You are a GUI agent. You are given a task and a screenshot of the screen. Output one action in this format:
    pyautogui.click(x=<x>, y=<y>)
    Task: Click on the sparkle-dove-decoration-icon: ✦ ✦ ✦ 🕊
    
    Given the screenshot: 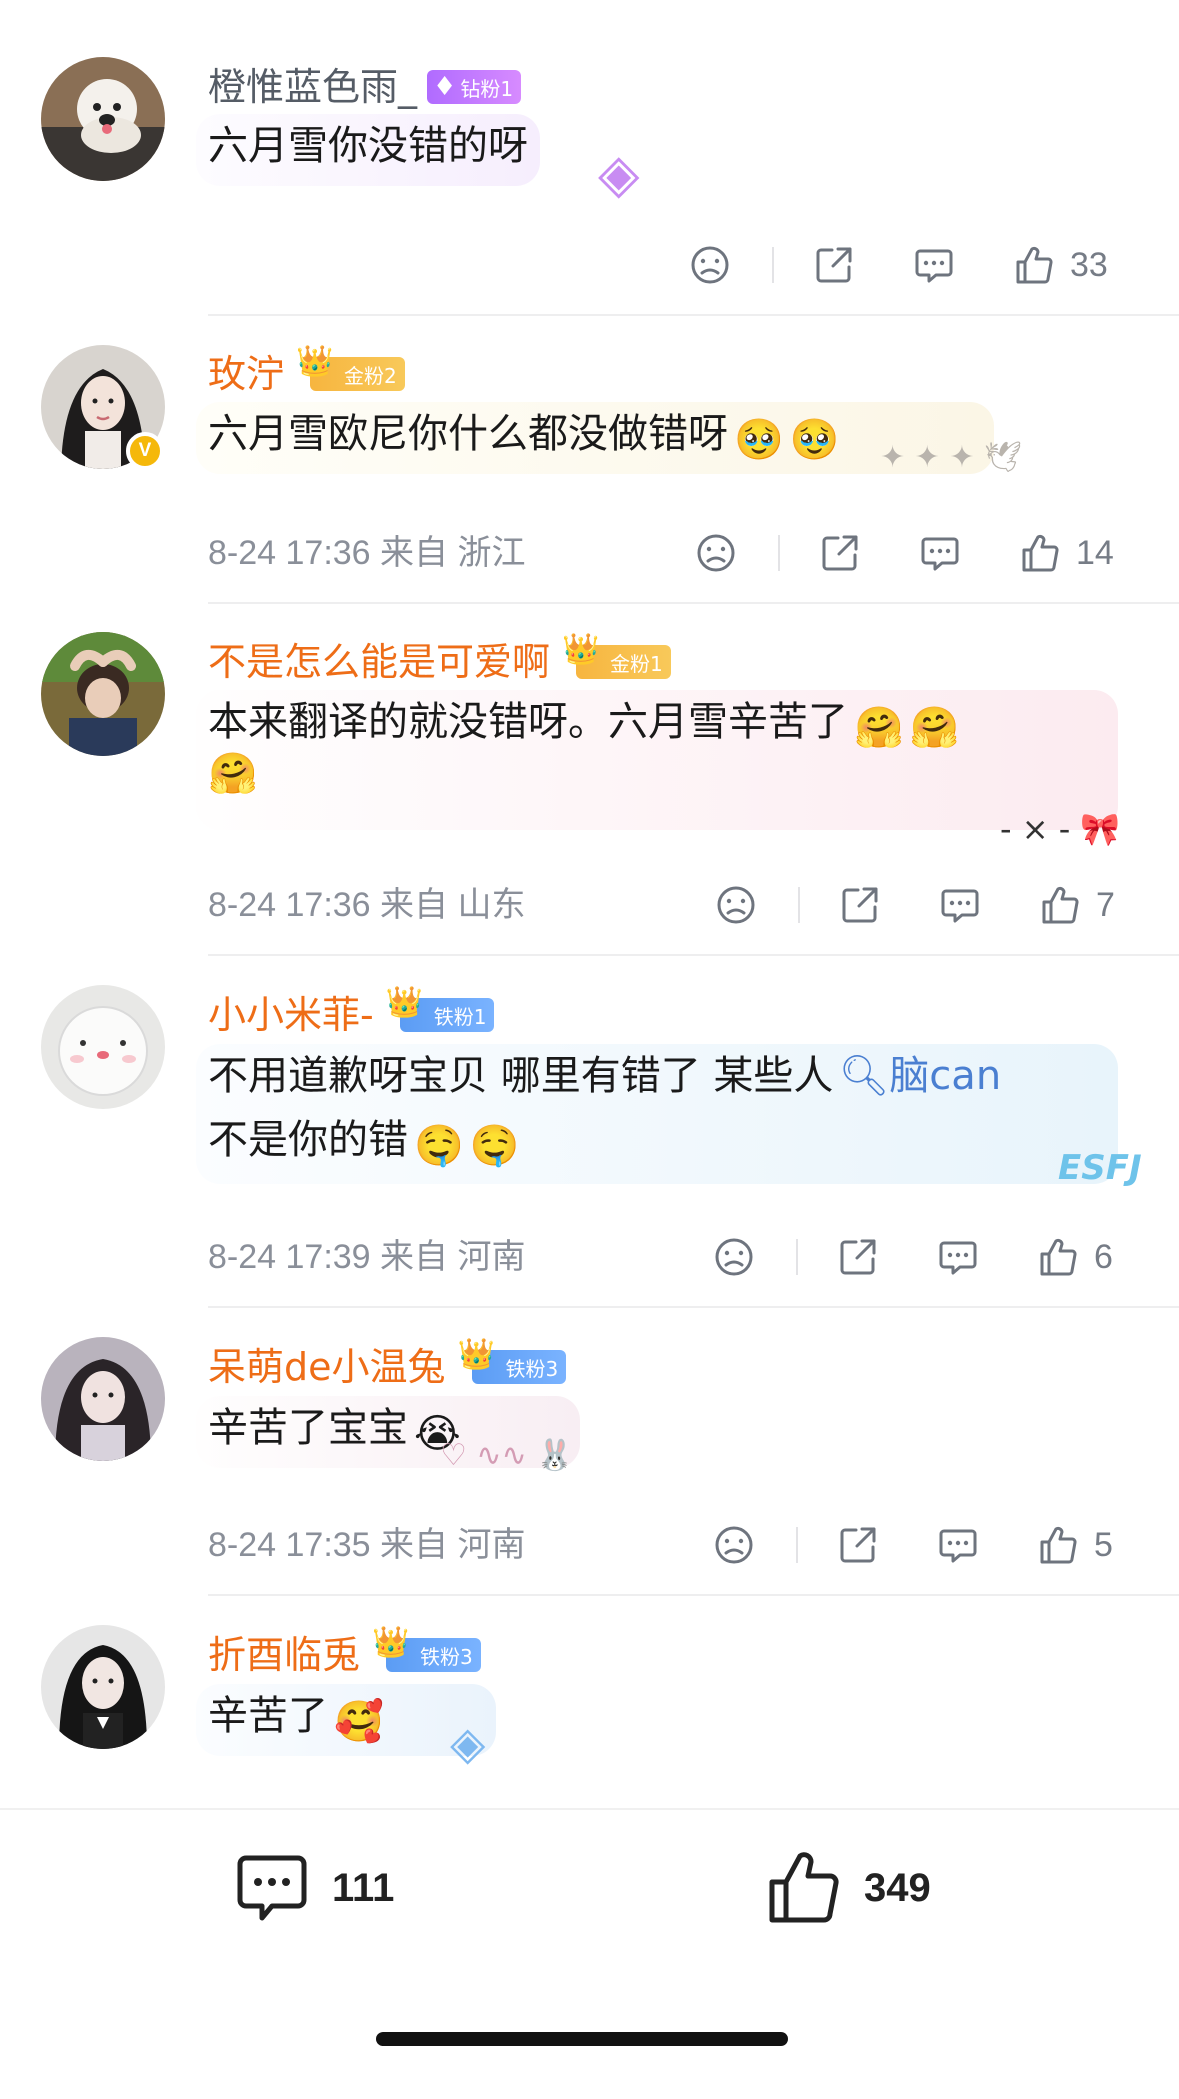 What is the action you would take?
    pyautogui.click(x=951, y=457)
    